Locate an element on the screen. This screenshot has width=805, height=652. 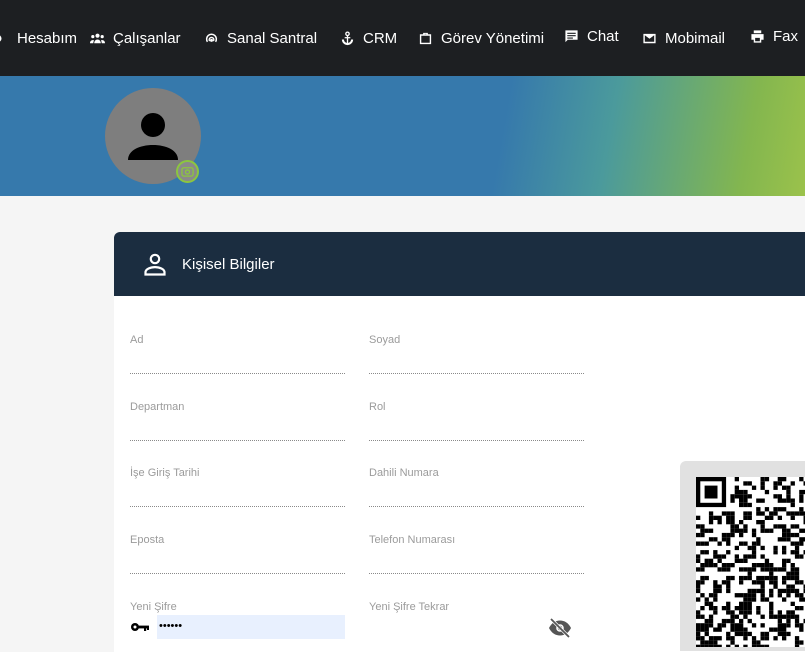
signal-icon is located at coordinates (211, 38).